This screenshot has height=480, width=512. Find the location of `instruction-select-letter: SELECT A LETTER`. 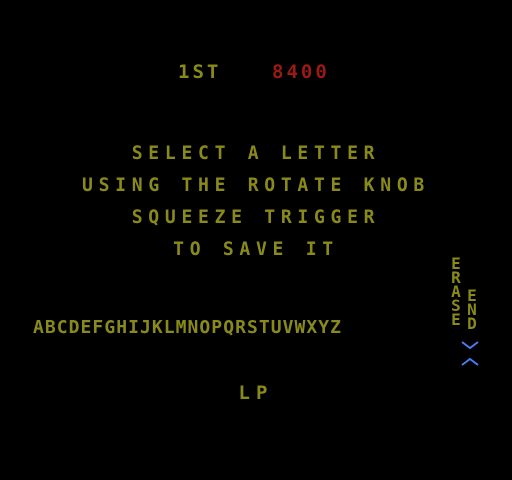

instruction-select-letter: SELECT A LETTER is located at coordinates (256, 153).